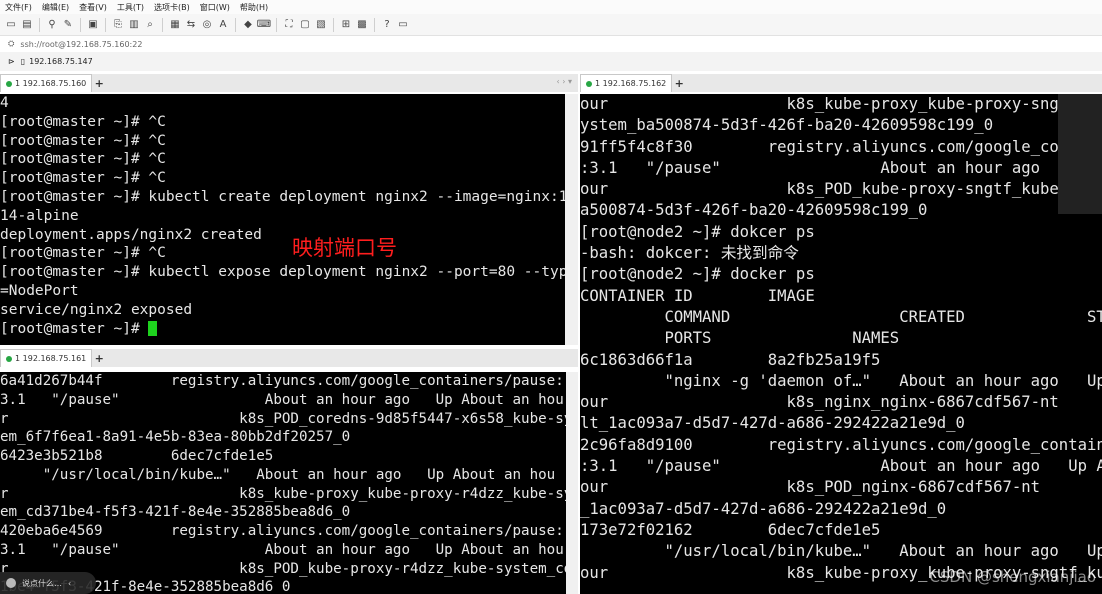 The height and width of the screenshot is (594, 1102). I want to click on terminal-cursor, so click(153, 329).